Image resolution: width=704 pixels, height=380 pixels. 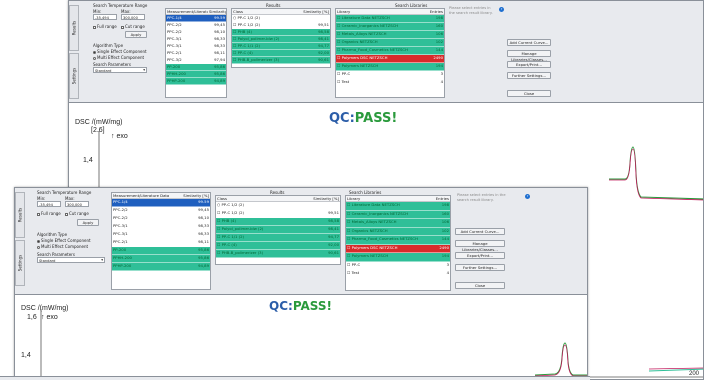 I want to click on measurement-row: PPC-3/2 97,94, so click(x=196, y=60).